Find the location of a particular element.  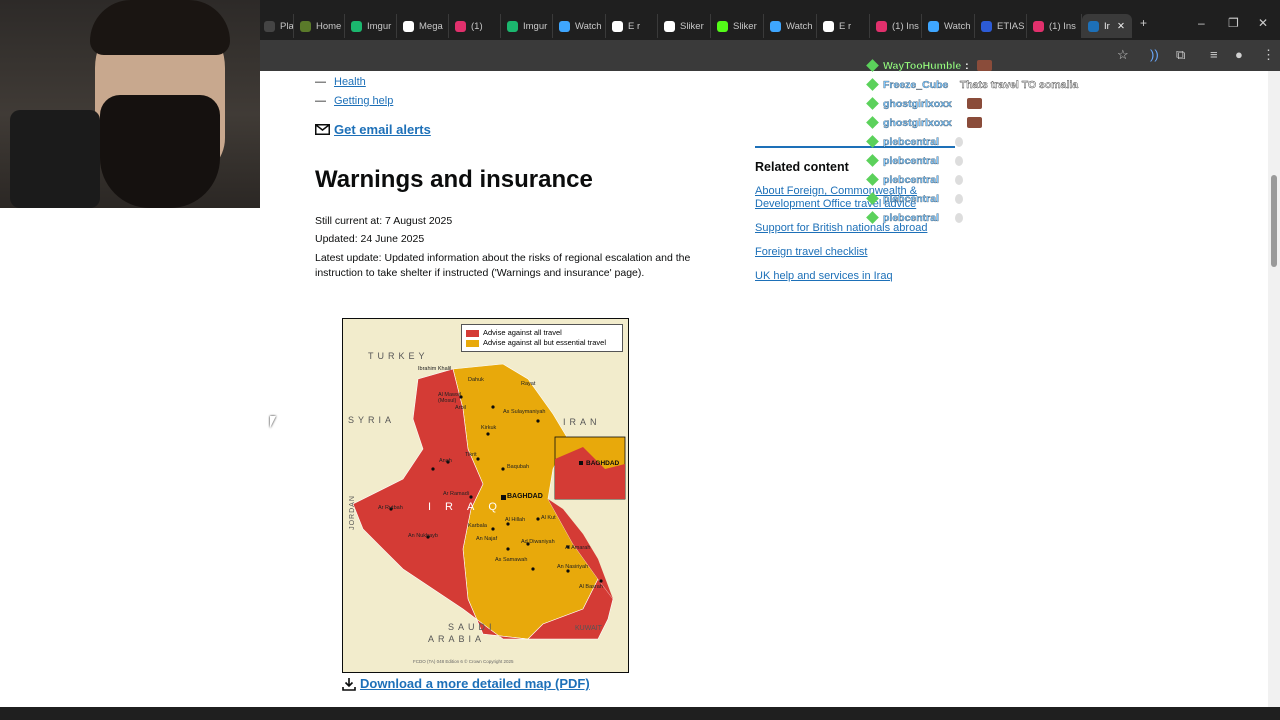

city-label: An Nukhayb is located at coordinates (423, 536).